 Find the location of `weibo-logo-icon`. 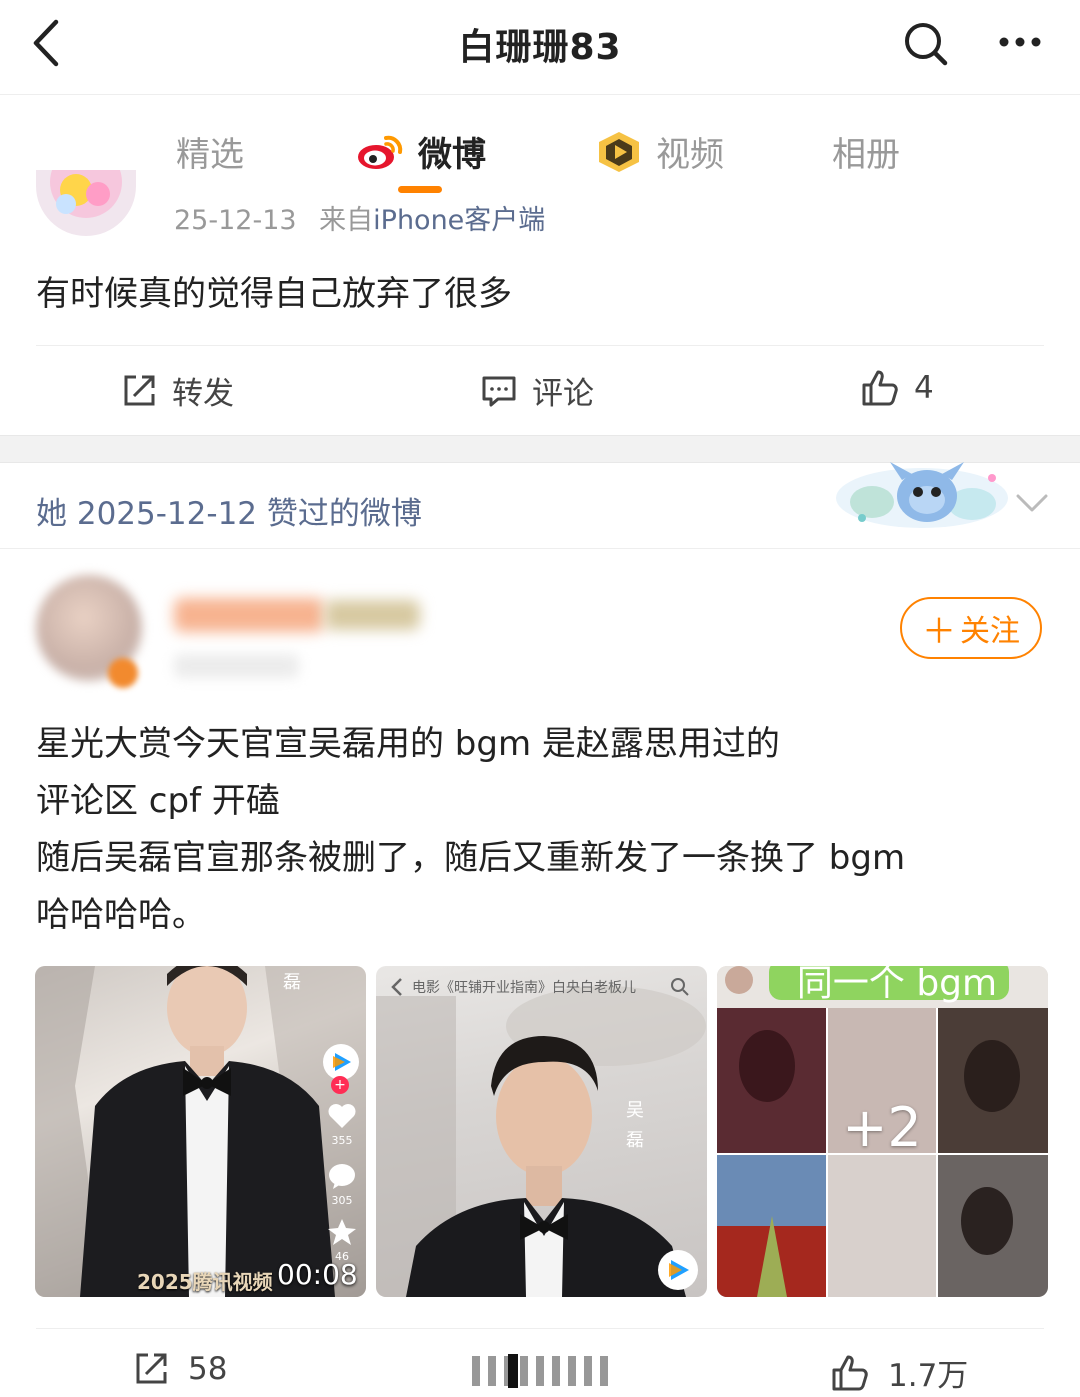

weibo-logo-icon is located at coordinates (380, 152).